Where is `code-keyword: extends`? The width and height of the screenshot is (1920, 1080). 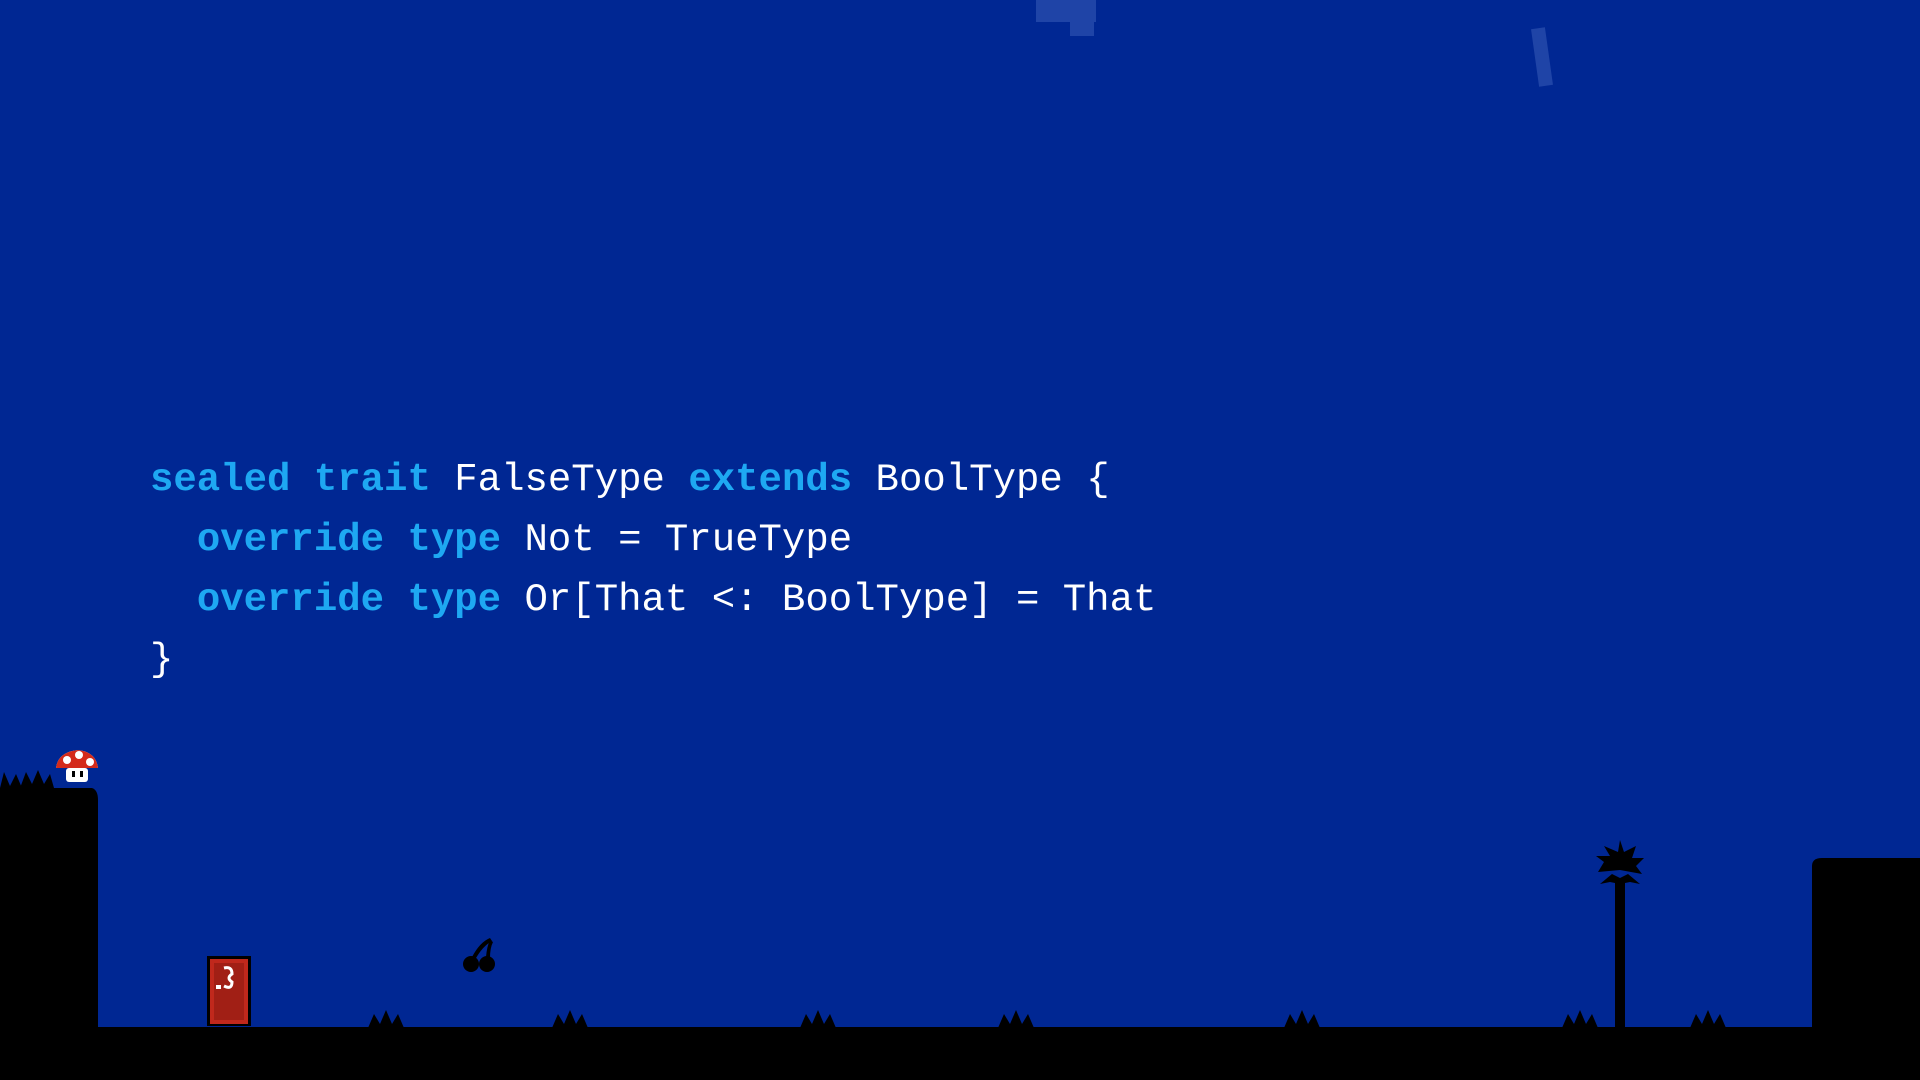 code-keyword: extends is located at coordinates (770, 480).